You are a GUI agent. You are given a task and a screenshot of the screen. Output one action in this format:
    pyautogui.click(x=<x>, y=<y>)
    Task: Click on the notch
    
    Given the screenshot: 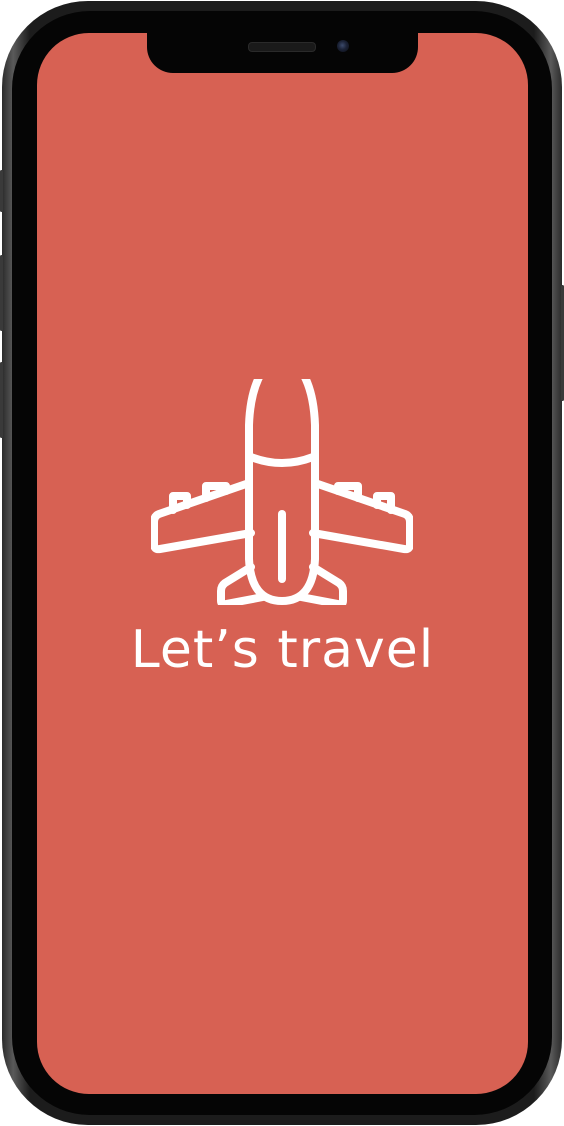 What is the action you would take?
    pyautogui.click(x=282, y=53)
    